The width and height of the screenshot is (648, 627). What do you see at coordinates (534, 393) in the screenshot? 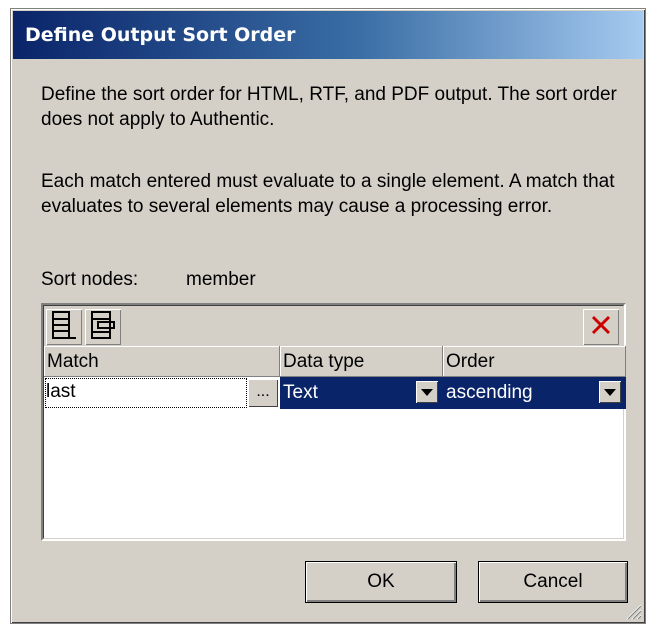
I see `order-select: ascending` at bounding box center [534, 393].